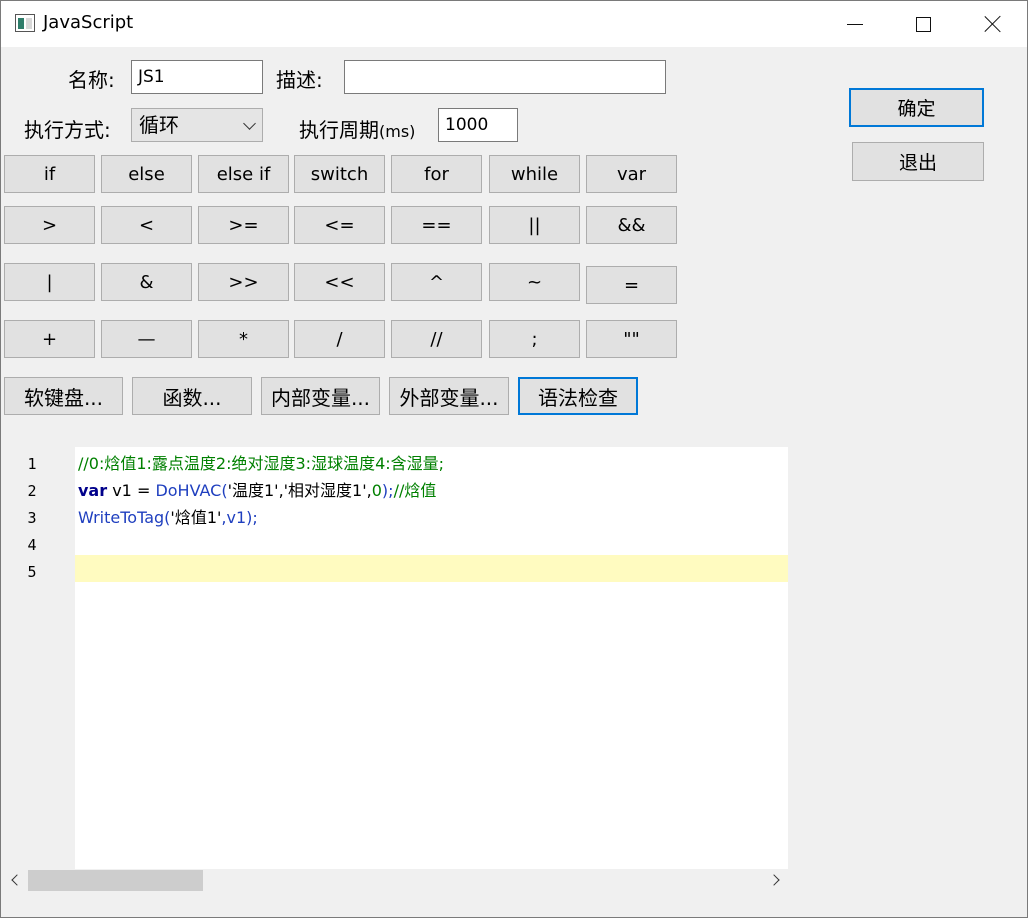 The height and width of the screenshot is (918, 1028). Describe the element at coordinates (774, 880) in the screenshot. I see `scroll-right-icon` at that location.